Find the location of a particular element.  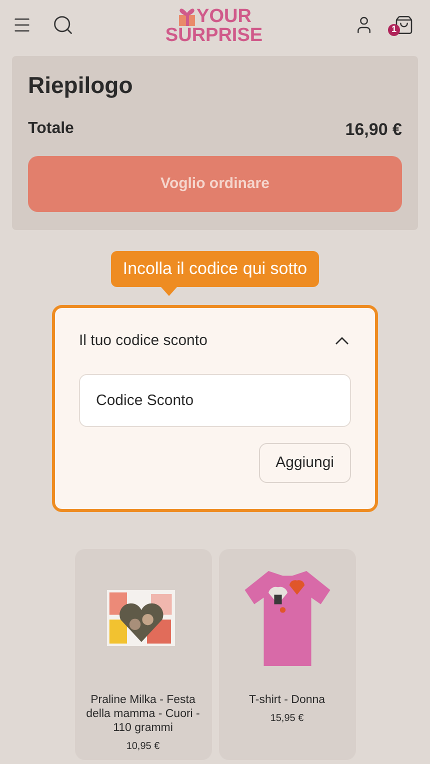

coupon-code-field: Codice Sconto is located at coordinates (215, 400).